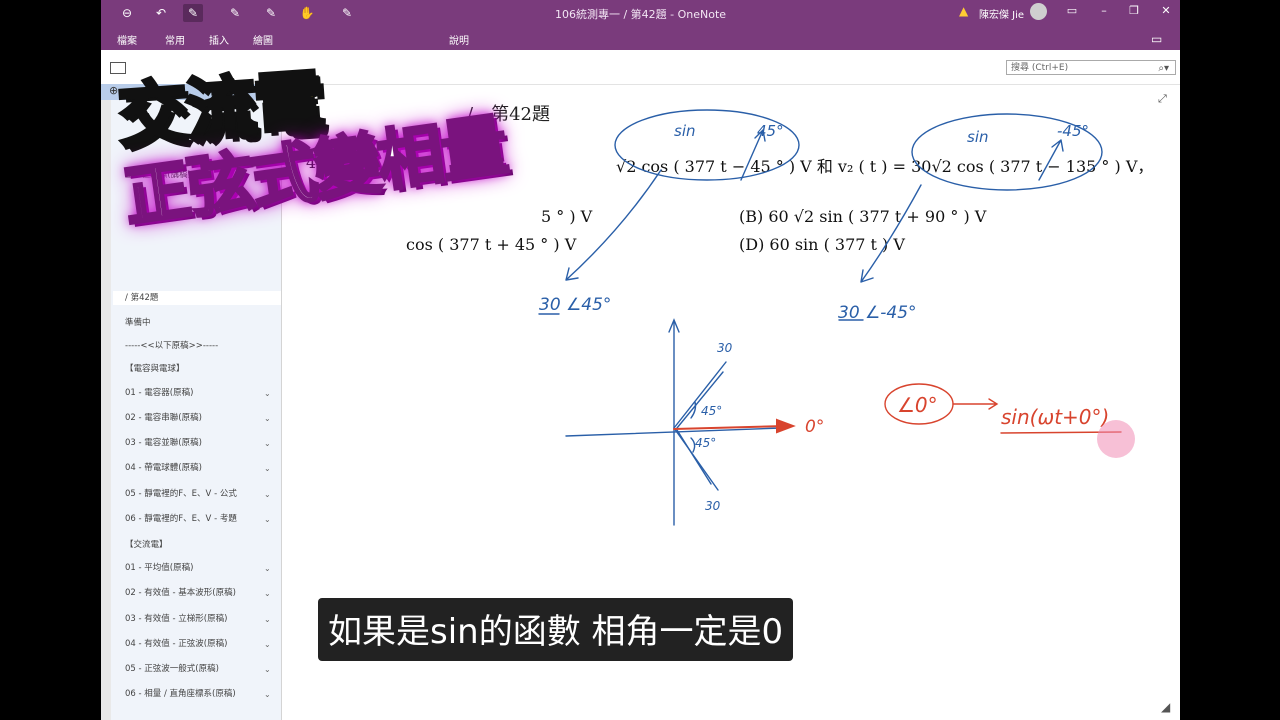 The width and height of the screenshot is (1280, 720). What do you see at coordinates (1073, 131) in the screenshot?
I see `ink-label: -45°` at bounding box center [1073, 131].